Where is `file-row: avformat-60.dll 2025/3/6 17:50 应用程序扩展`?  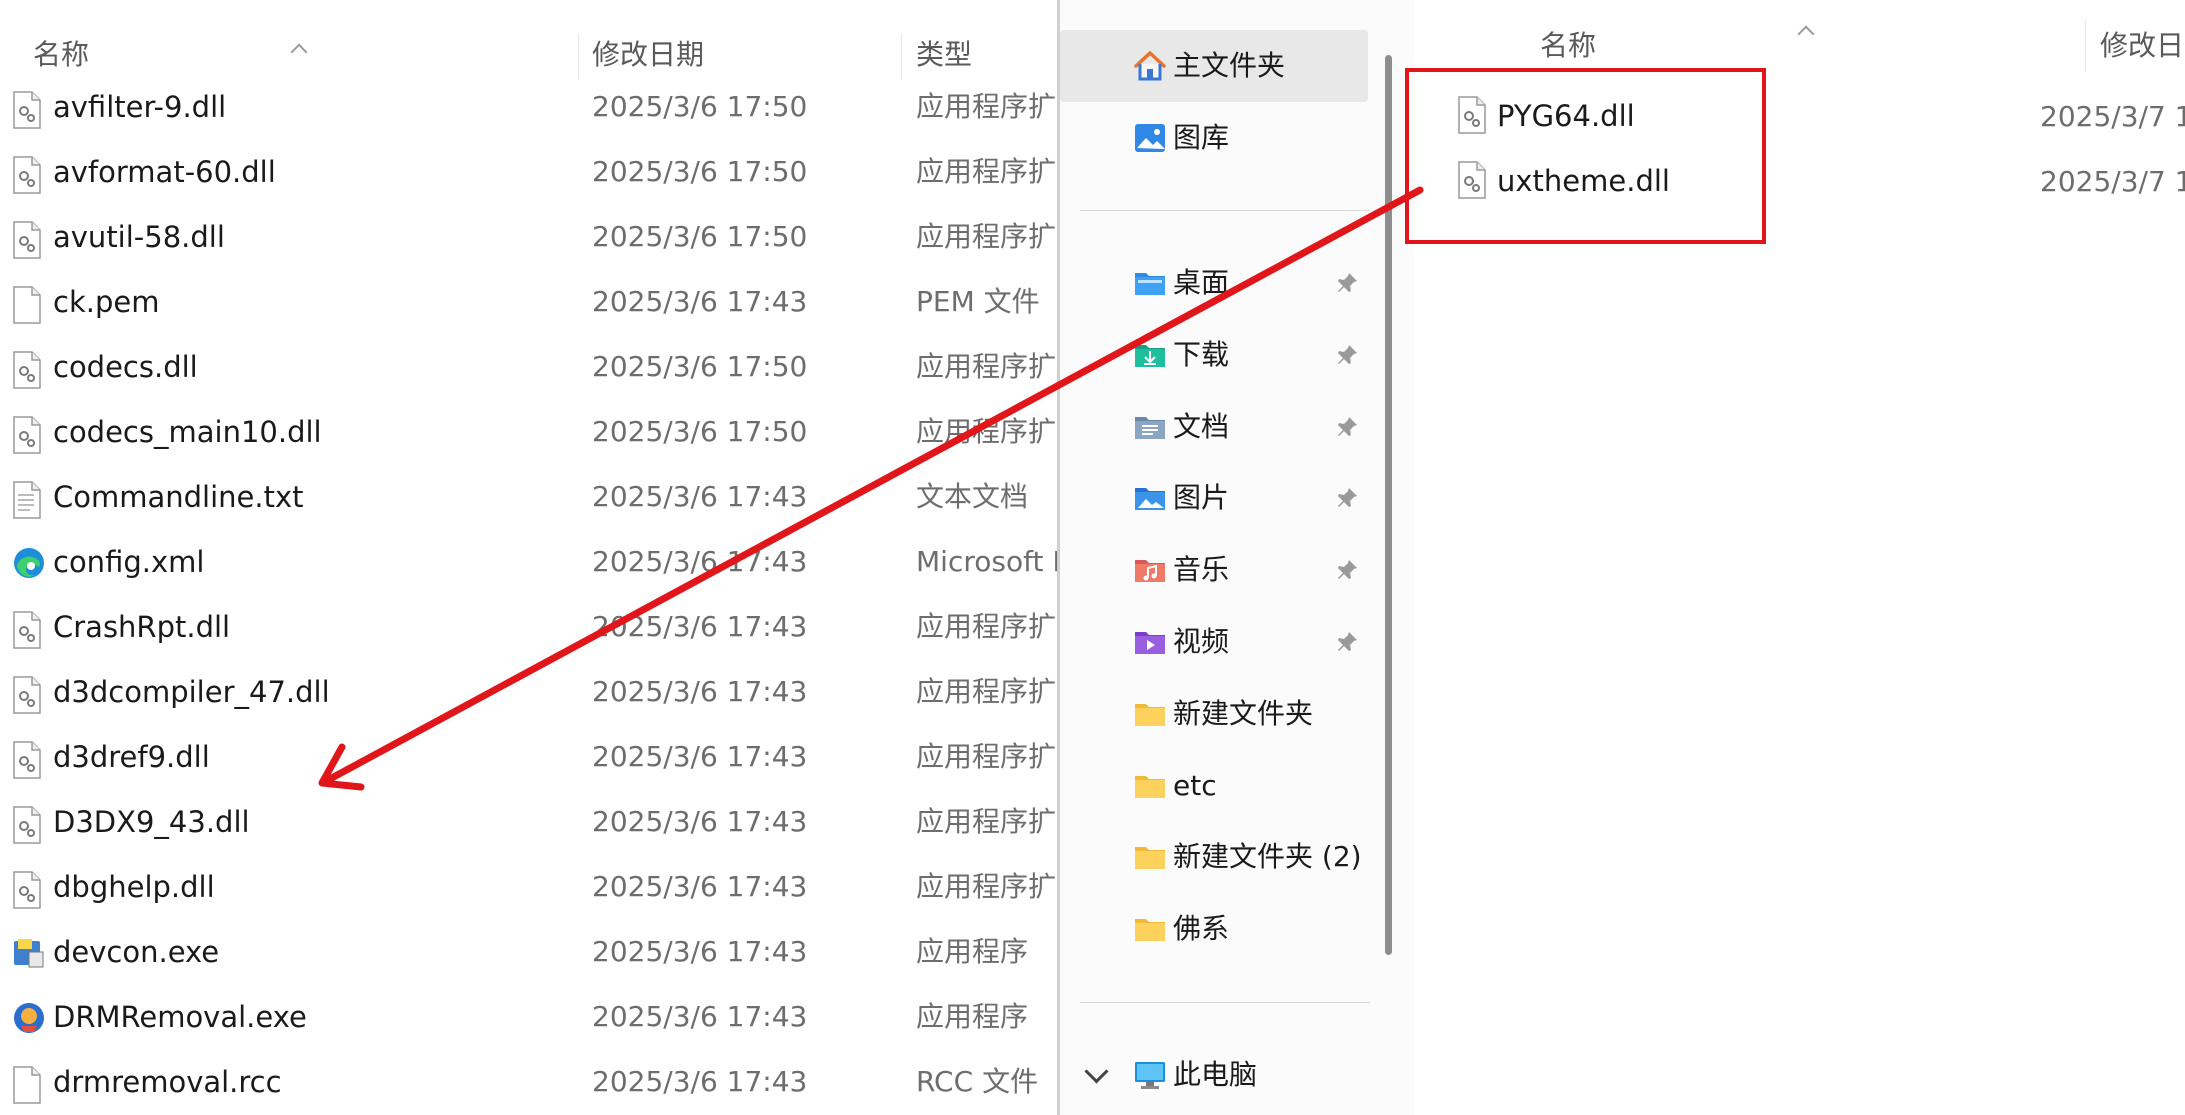 file-row: avformat-60.dll 2025/3/6 17:50 应用程序扩展 is located at coordinates (528, 178).